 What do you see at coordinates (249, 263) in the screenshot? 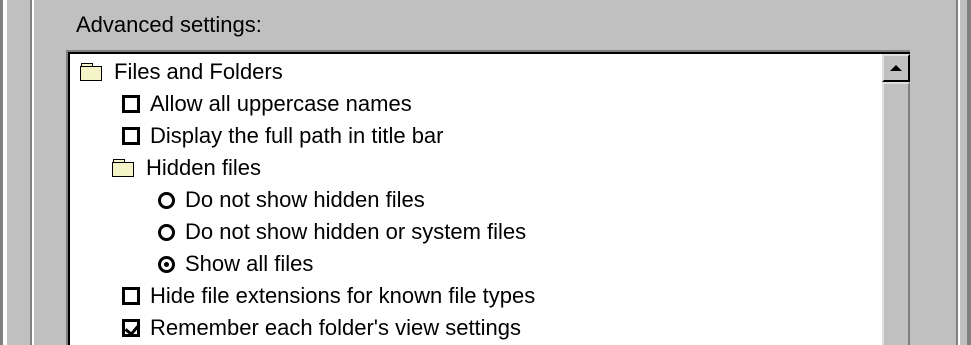
I see `option-label: Show all files` at bounding box center [249, 263].